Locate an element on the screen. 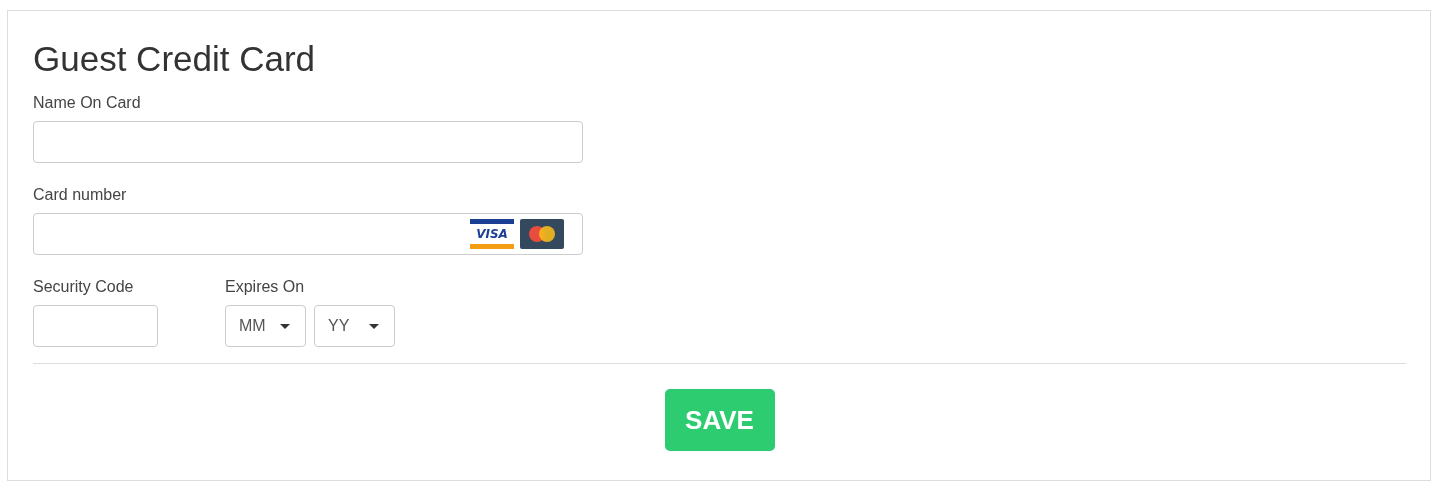 The height and width of the screenshot is (491, 1439). security-code-field is located at coordinates (95, 326).